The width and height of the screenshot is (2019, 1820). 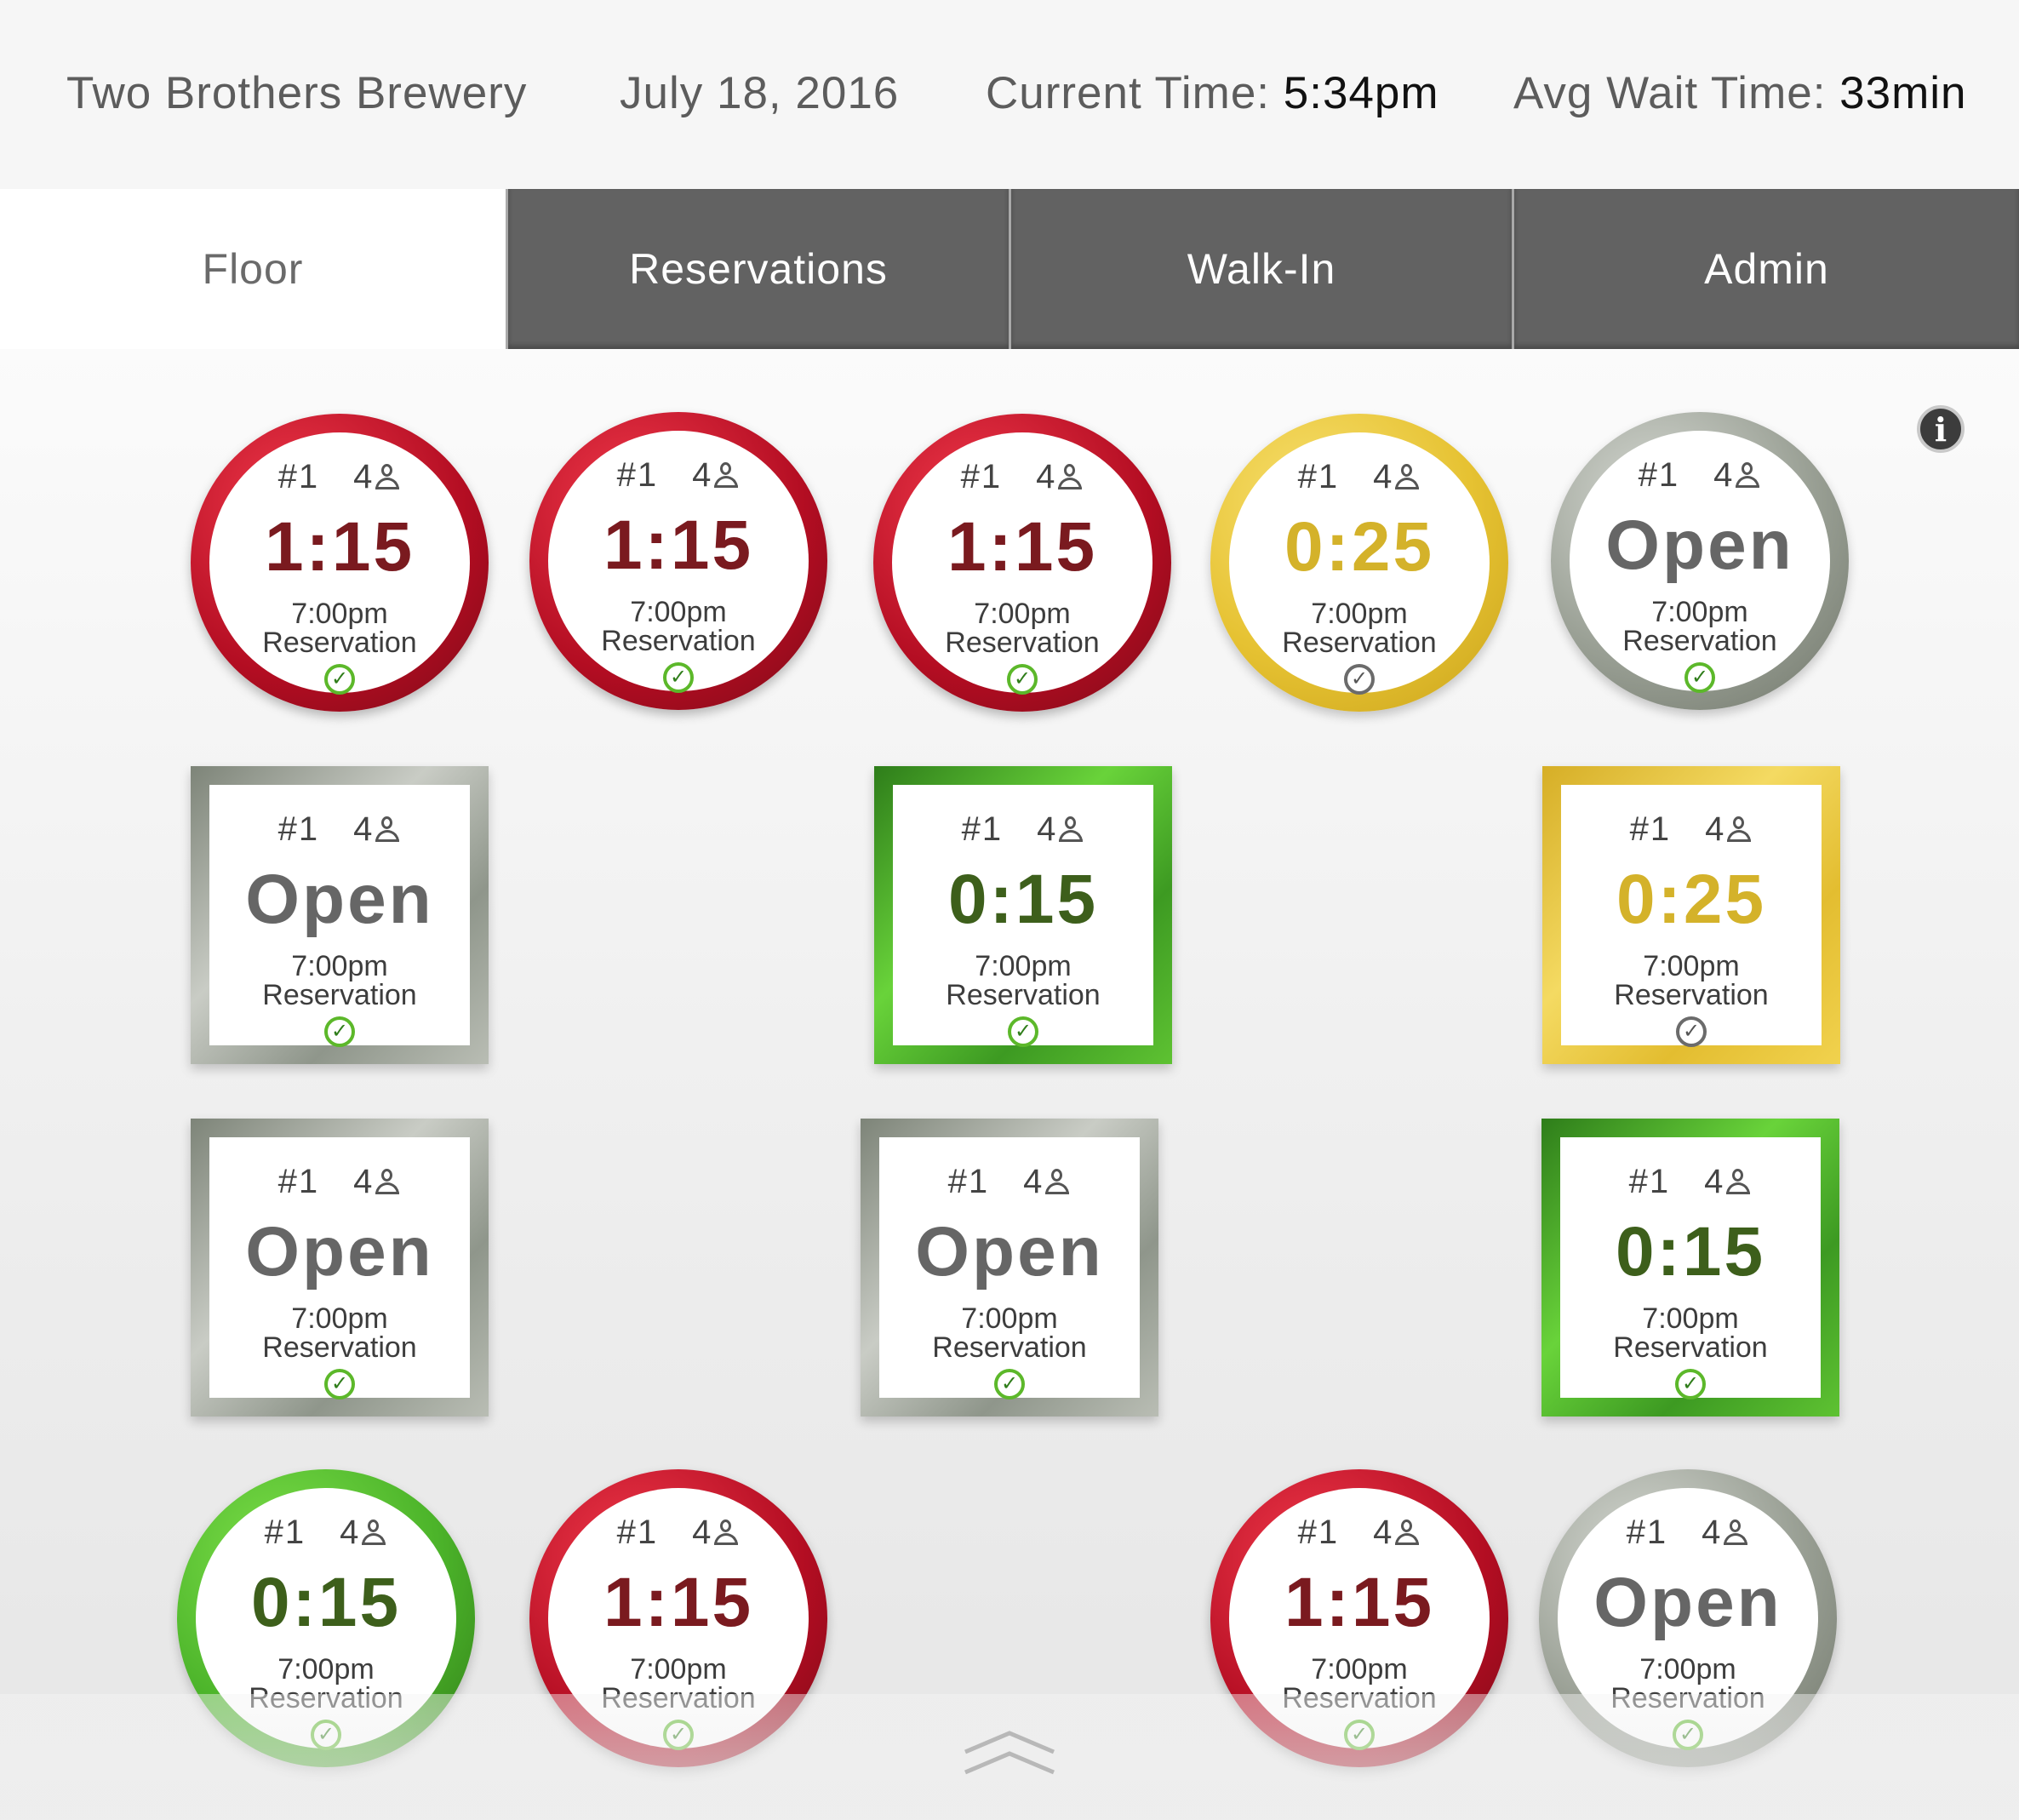 I want to click on tab-floor: Floor, so click(x=253, y=269).